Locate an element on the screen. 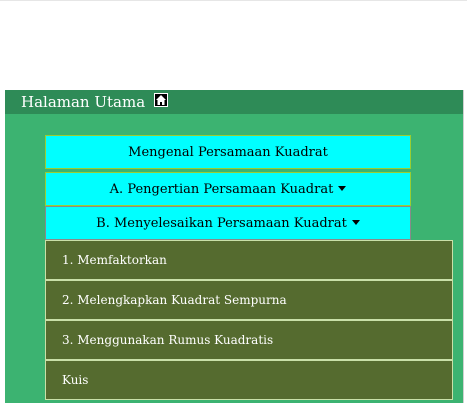 This screenshot has width=467, height=403. intro-button: Mengenal Persamaan Kuadrat is located at coordinates (228, 152).